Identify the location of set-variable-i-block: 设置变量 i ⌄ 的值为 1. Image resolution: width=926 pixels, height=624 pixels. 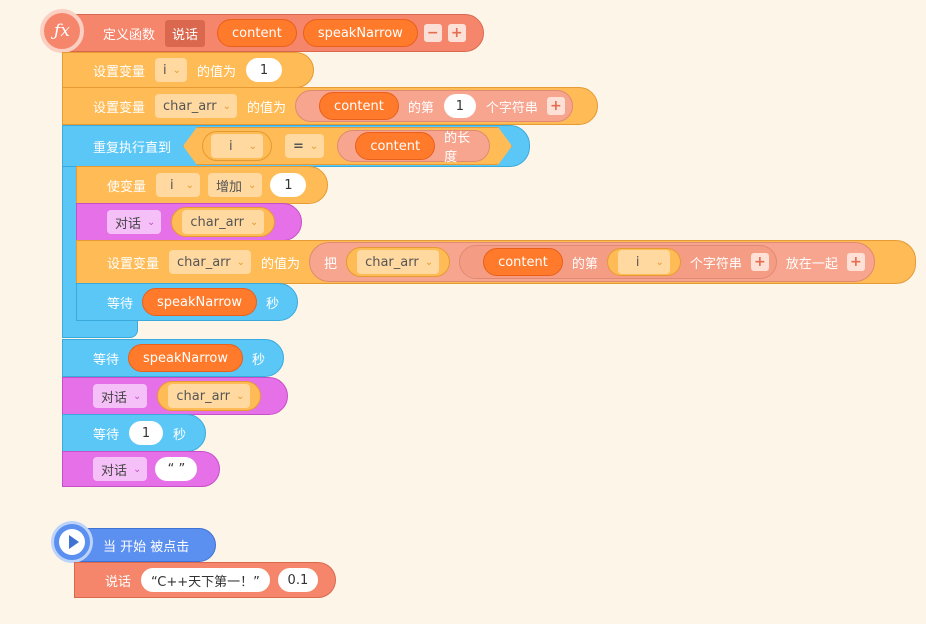
(188, 70).